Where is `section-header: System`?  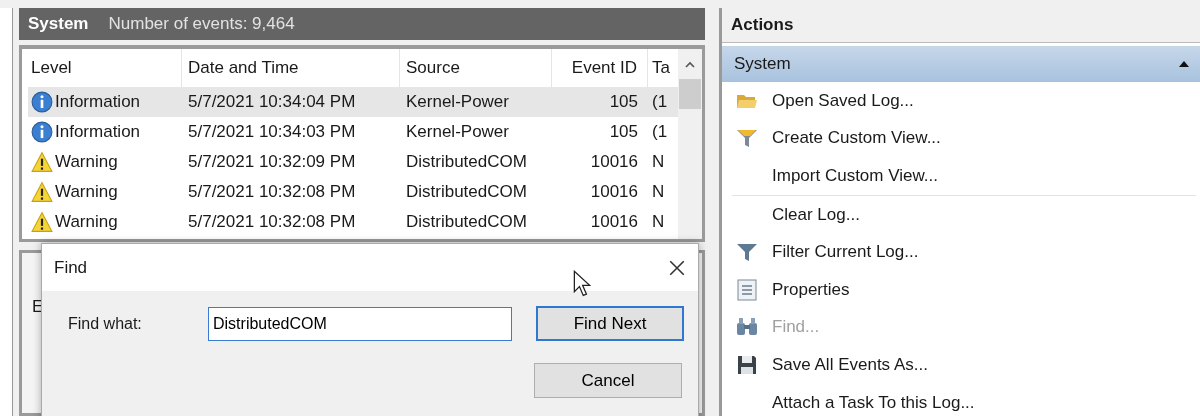
section-header: System is located at coordinates (961, 64).